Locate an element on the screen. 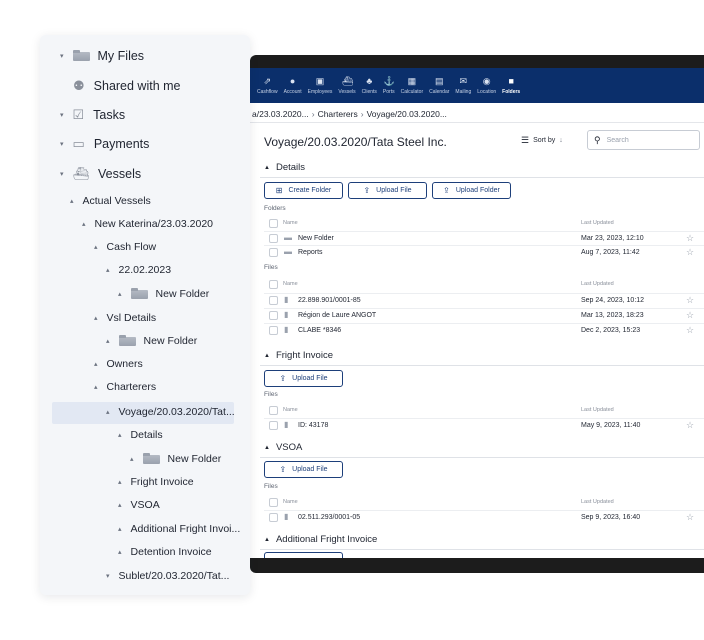 This screenshot has width=704, height=640. upload-file-label: Upload File is located at coordinates (310, 469).